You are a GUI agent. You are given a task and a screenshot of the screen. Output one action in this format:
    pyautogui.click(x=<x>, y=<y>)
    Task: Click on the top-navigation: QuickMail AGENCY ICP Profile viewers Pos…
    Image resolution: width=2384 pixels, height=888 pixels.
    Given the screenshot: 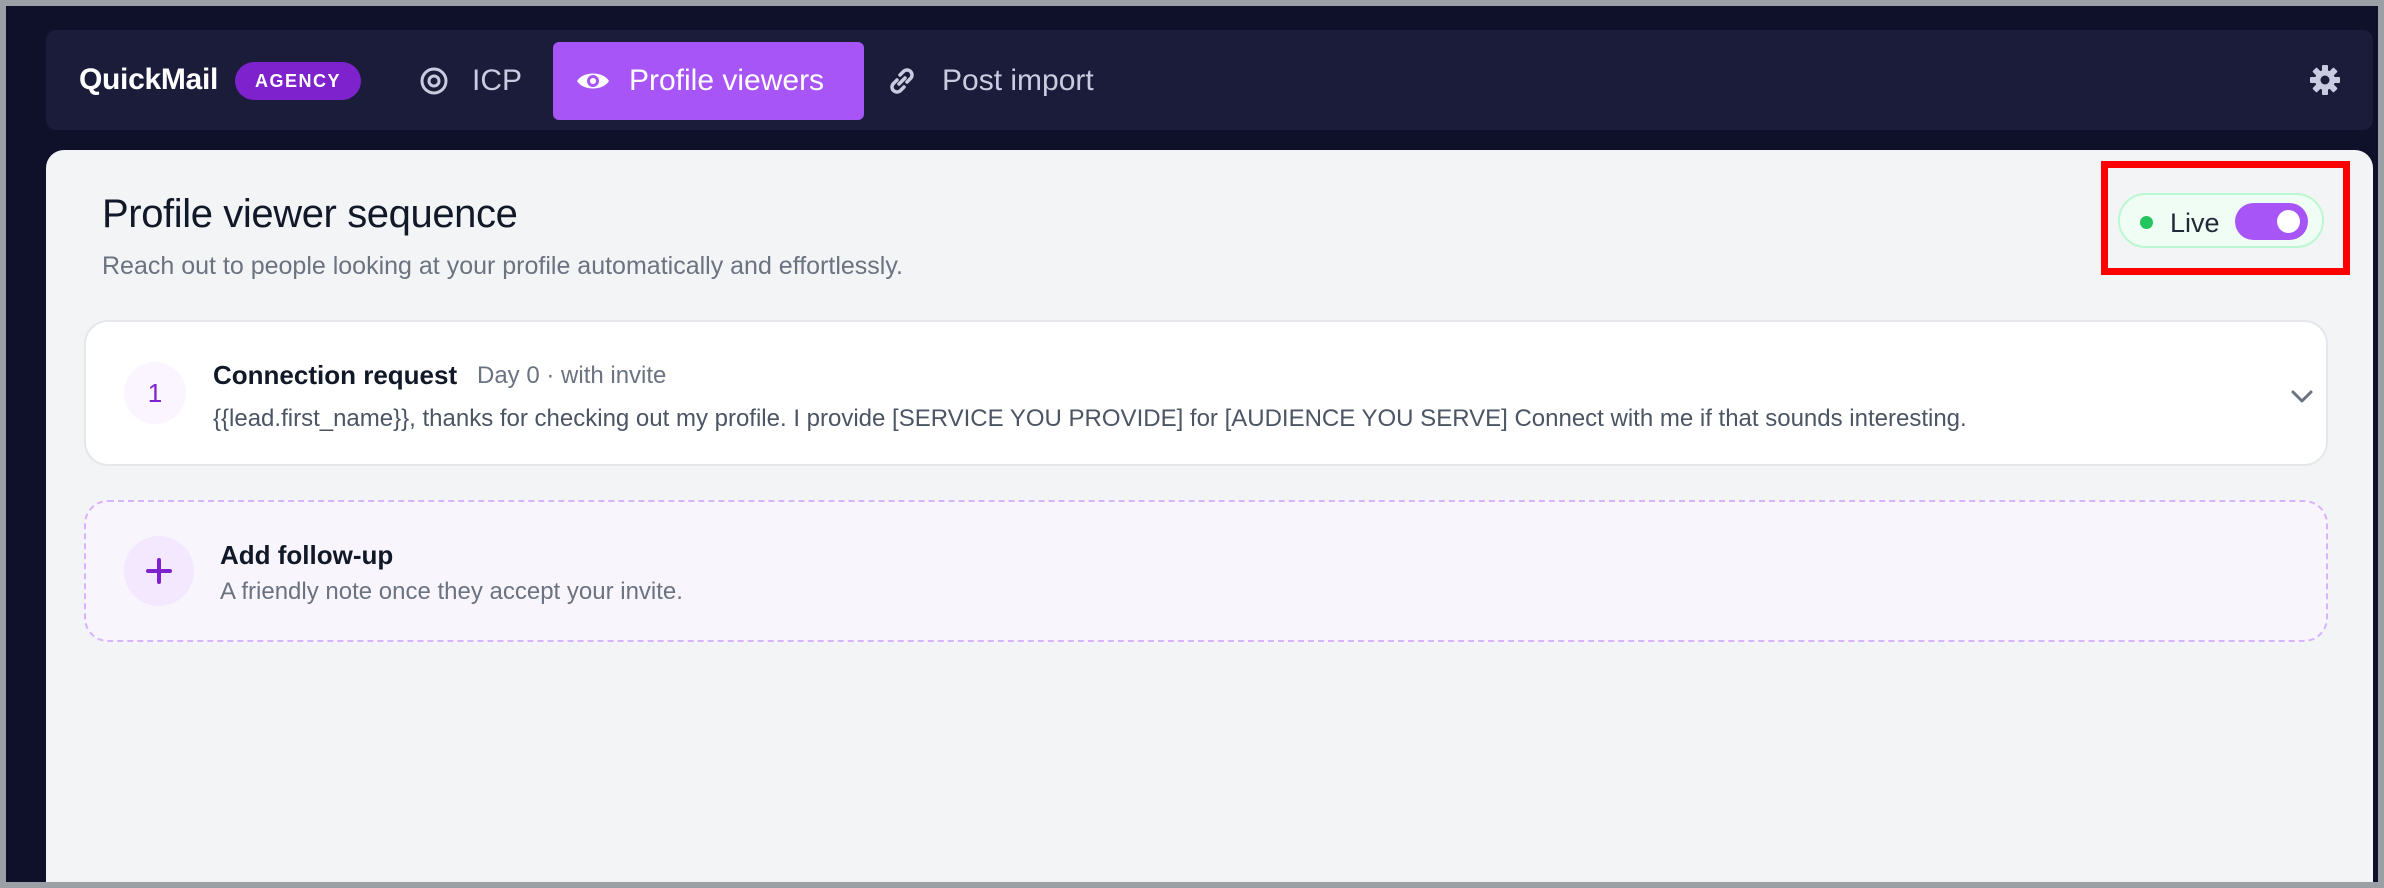 What is the action you would take?
    pyautogui.click(x=1209, y=80)
    